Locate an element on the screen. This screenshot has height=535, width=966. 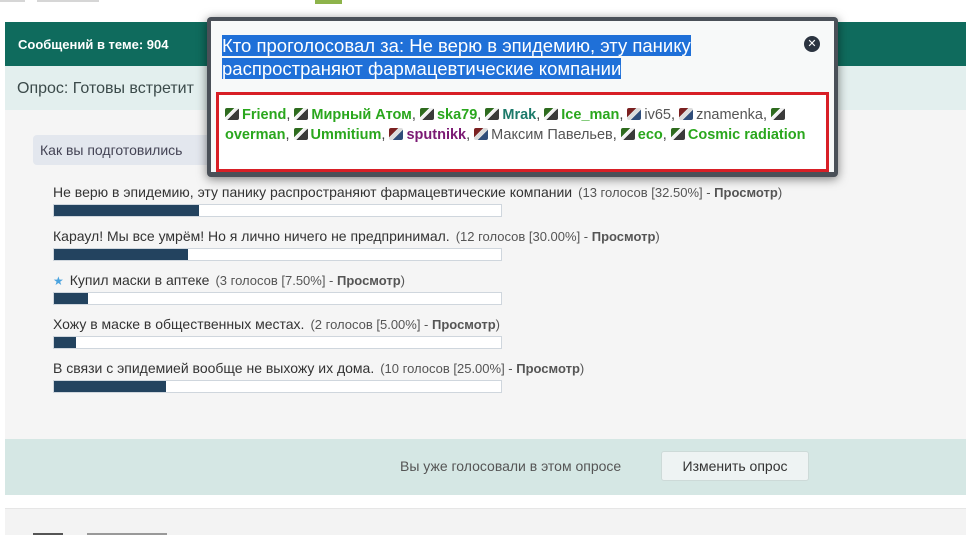
voter-name-link: Ummitium is located at coordinates (346, 135).